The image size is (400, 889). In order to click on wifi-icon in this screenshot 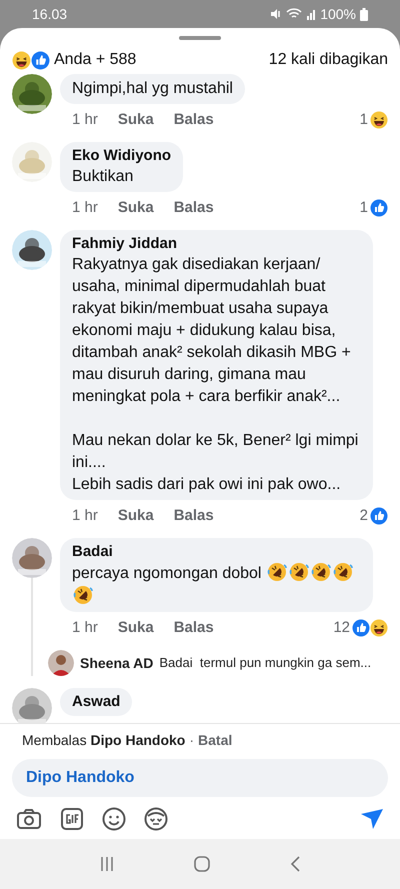, I will do `click(294, 14)`.